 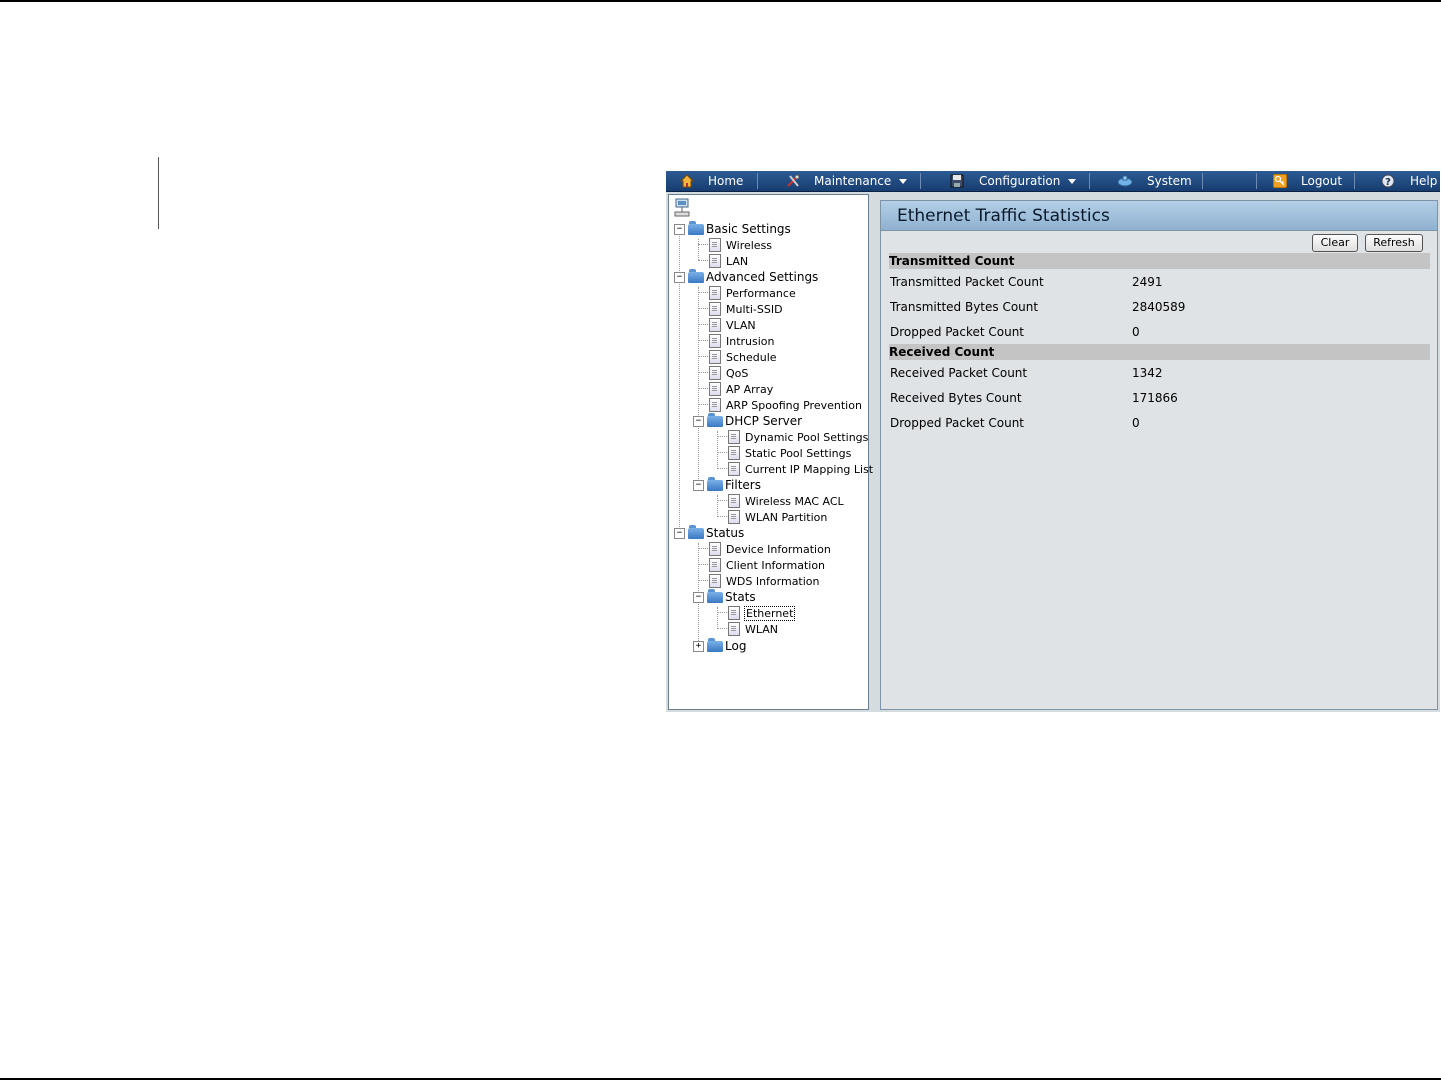 What do you see at coordinates (731, 596) in the screenshot?
I see `tree-folder-stats: Stats` at bounding box center [731, 596].